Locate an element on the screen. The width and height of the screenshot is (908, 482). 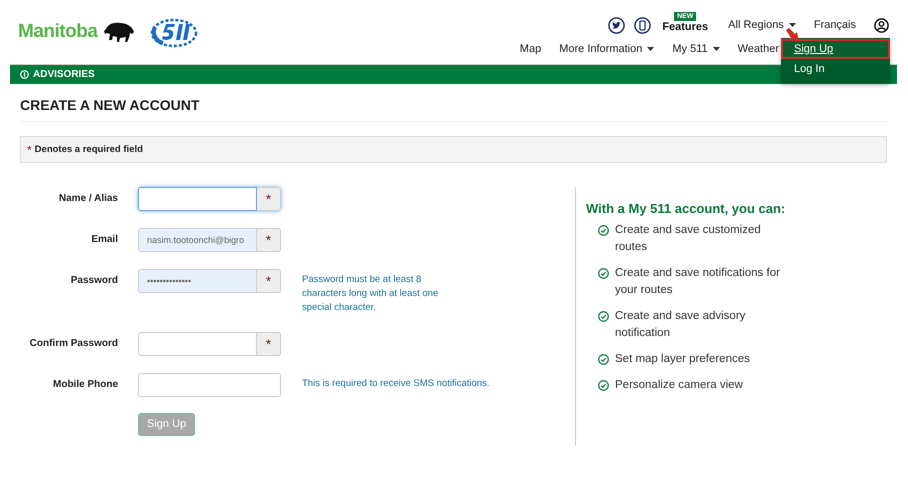
field-label: Password is located at coordinates (94, 281).